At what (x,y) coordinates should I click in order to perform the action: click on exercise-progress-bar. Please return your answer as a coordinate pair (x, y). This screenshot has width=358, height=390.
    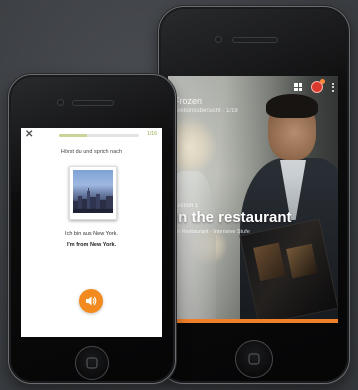
    Looking at the image, I should click on (99, 135).